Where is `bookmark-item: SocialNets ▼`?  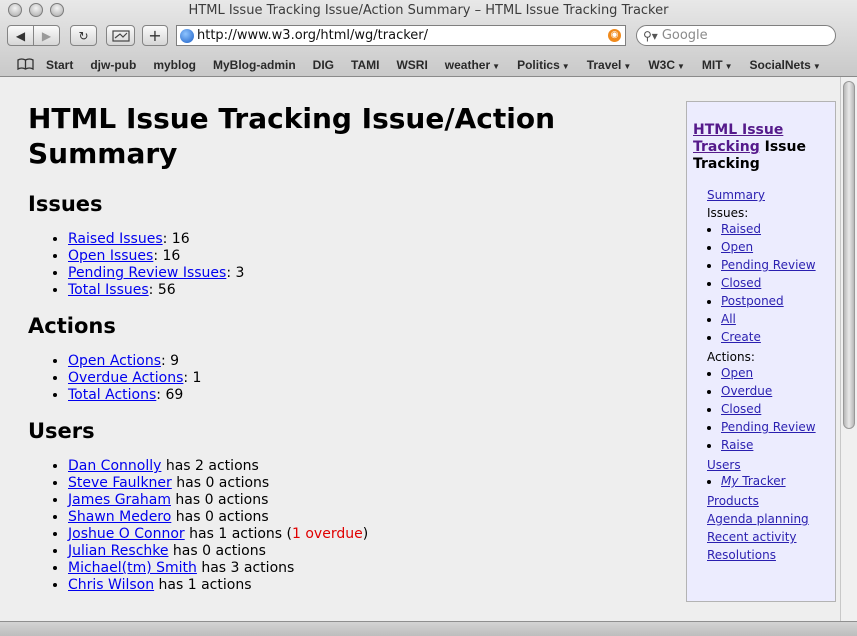
bookmark-item: SocialNets ▼ is located at coordinates (785, 65).